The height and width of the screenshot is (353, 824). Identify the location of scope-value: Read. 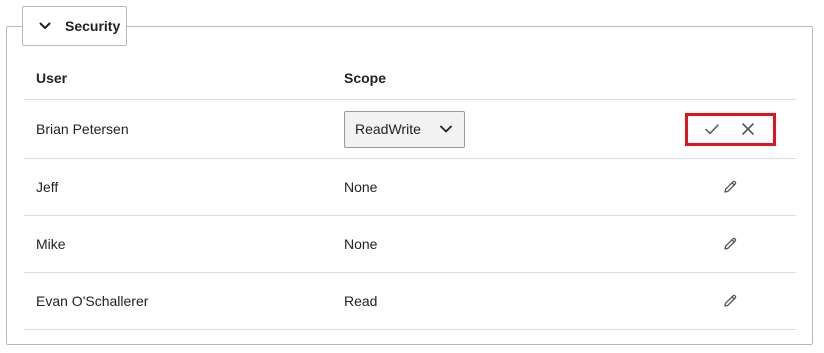
(361, 301).